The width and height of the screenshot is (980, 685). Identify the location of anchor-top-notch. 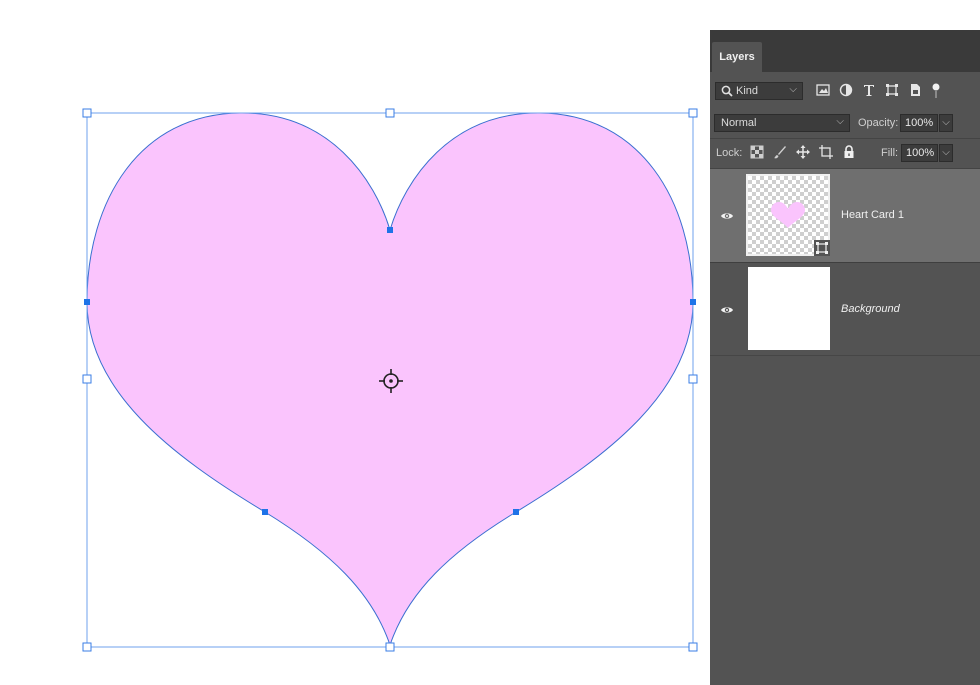
(390, 230).